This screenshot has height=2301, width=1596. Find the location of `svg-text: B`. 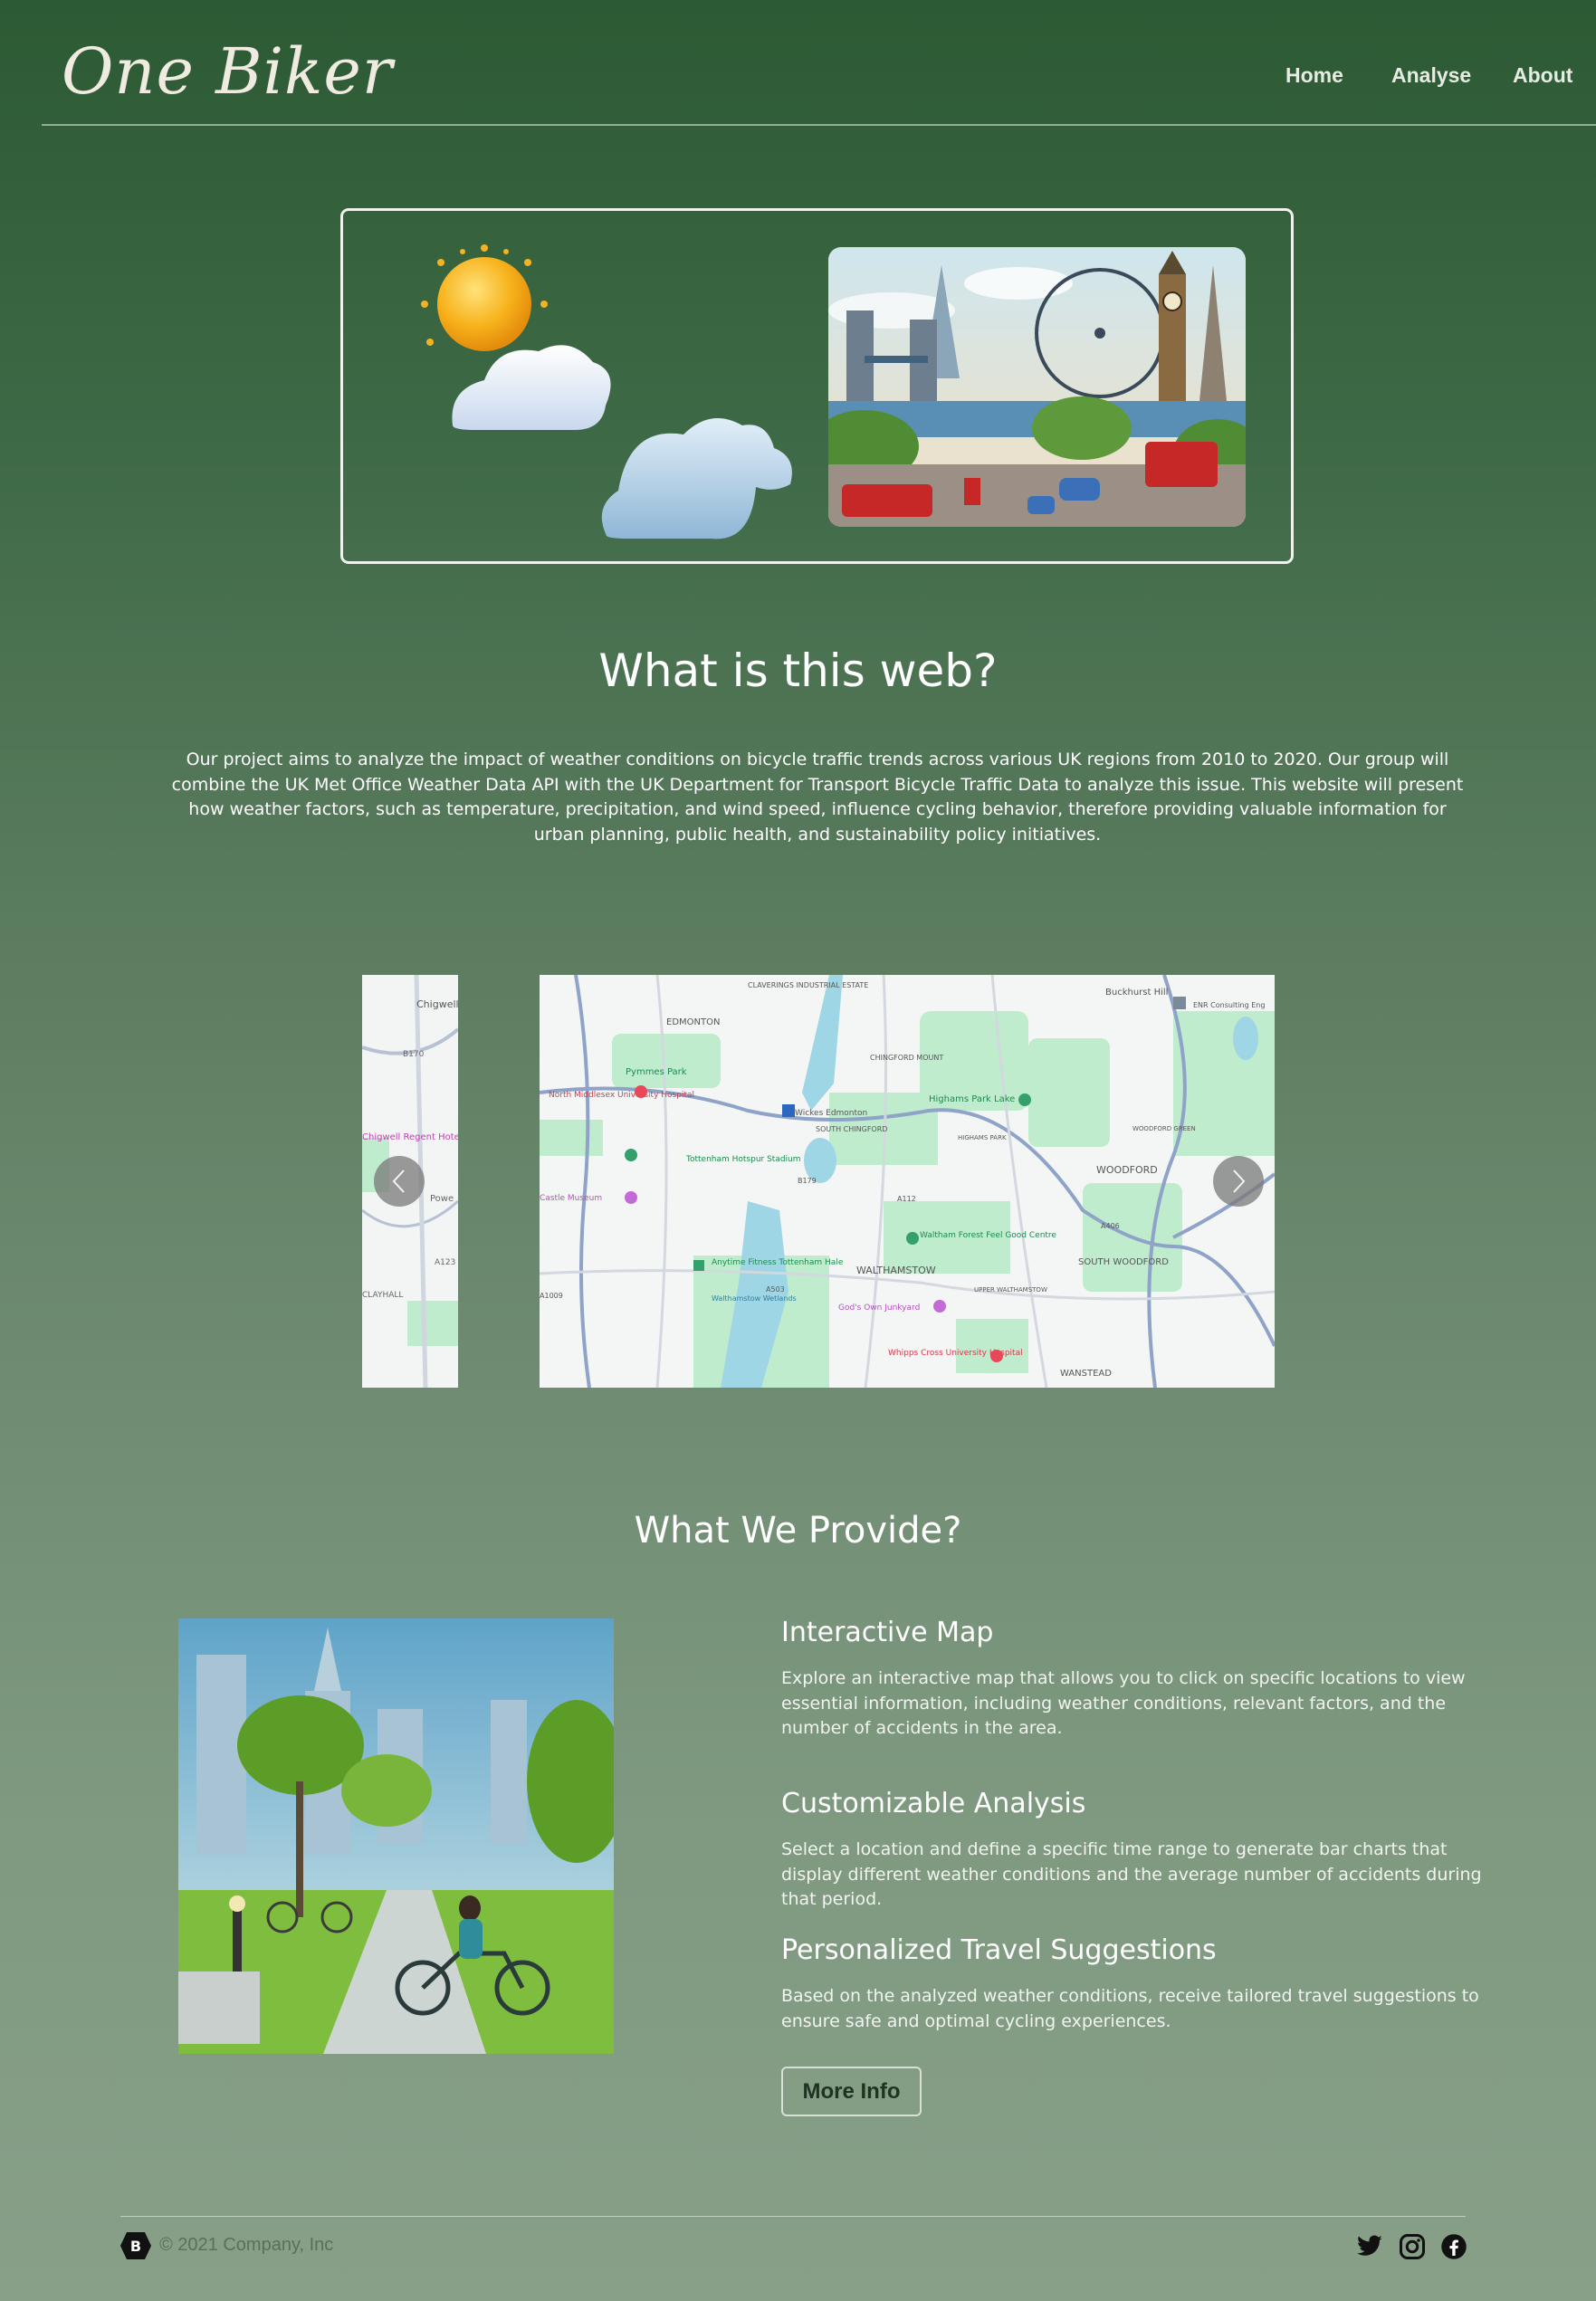

svg-text: B is located at coordinates (135, 2246).